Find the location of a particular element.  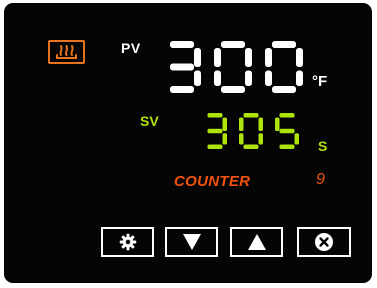

sv-label: SV is located at coordinates (149, 121).